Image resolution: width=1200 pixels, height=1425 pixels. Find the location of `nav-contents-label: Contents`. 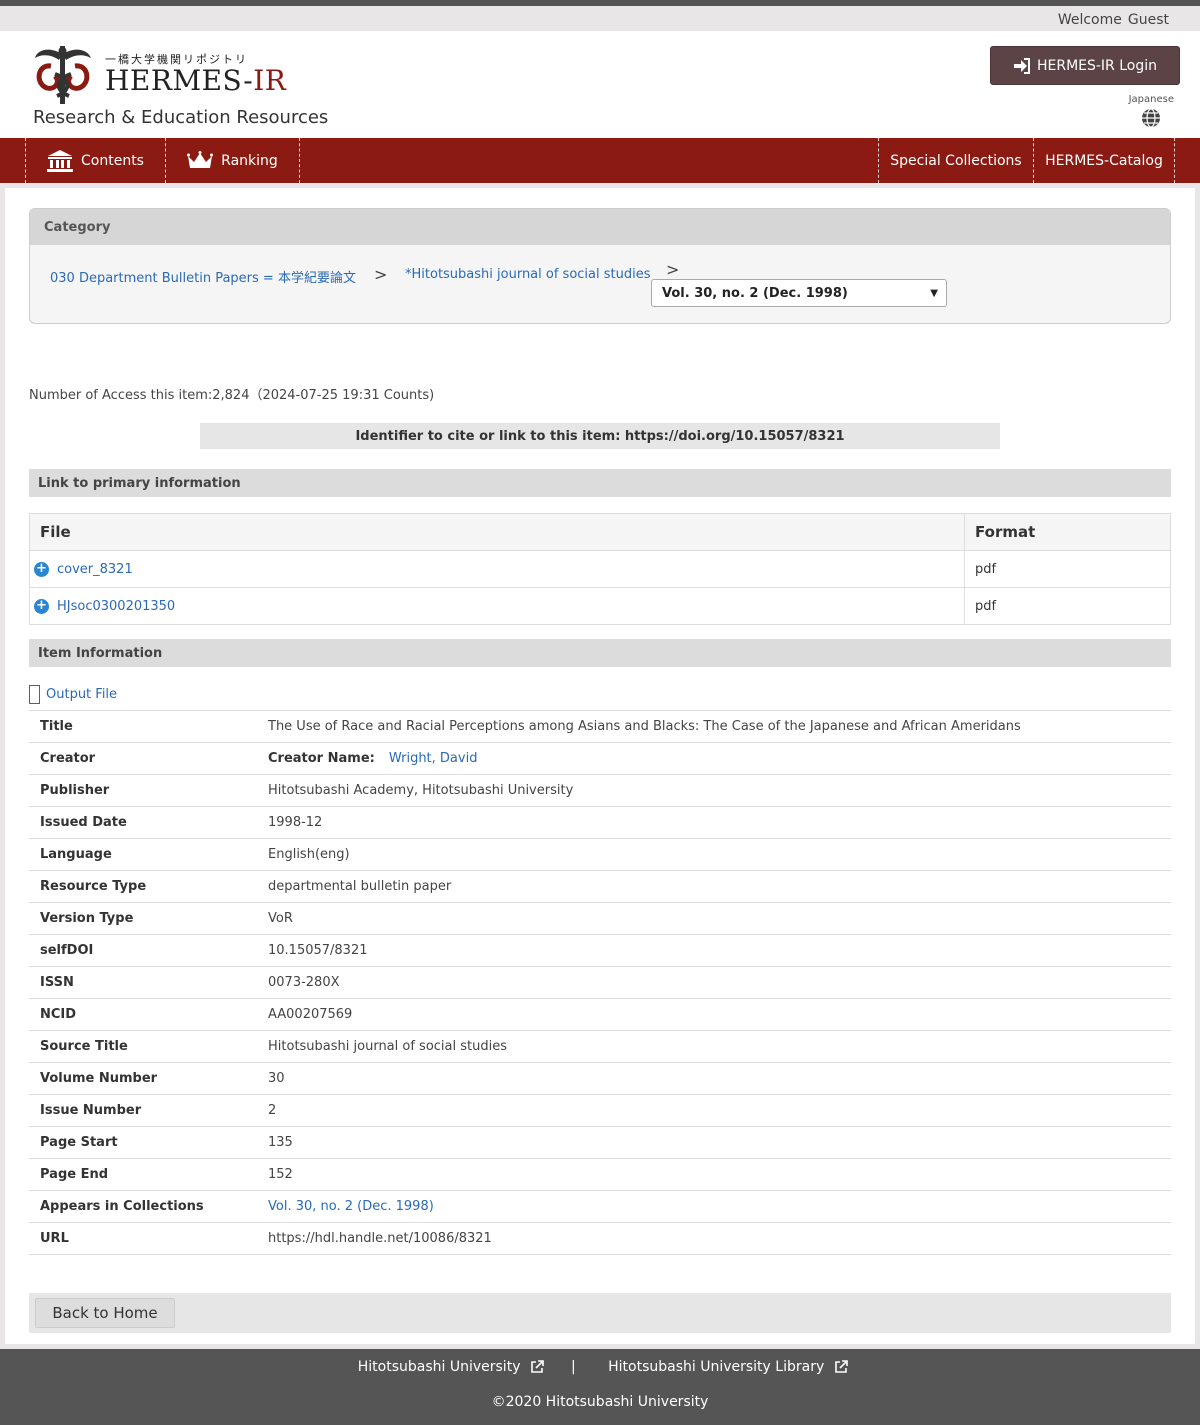

nav-contents-label: Contents is located at coordinates (112, 160).